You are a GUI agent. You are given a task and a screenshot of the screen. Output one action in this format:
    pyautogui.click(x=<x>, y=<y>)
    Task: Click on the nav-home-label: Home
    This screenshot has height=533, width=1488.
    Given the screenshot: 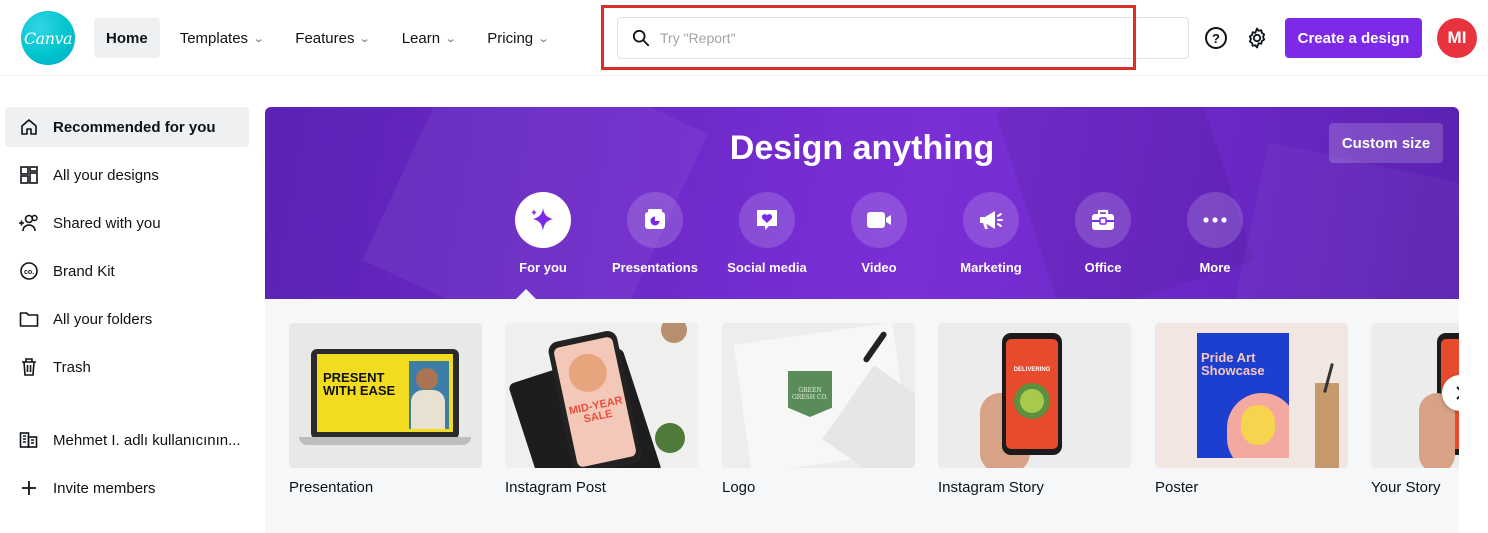 What is the action you would take?
    pyautogui.click(x=127, y=38)
    